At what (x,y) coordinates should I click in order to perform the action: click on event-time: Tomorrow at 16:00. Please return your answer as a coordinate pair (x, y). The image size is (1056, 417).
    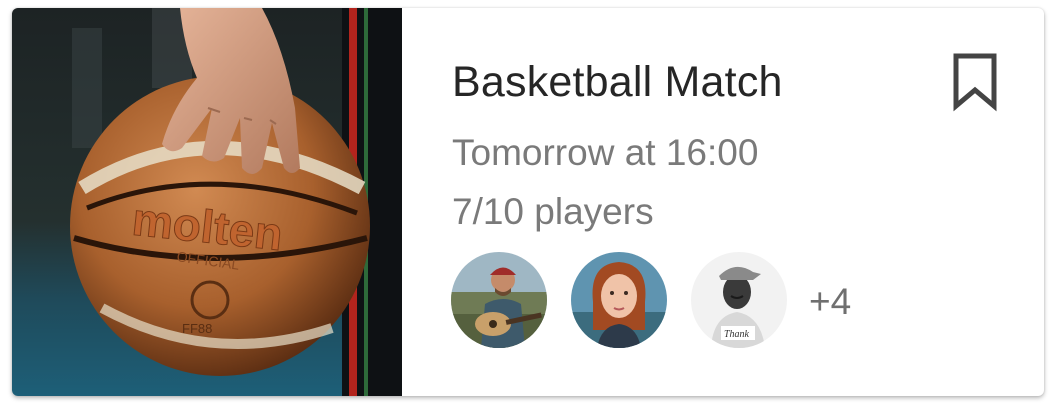
    Looking at the image, I should click on (605, 152).